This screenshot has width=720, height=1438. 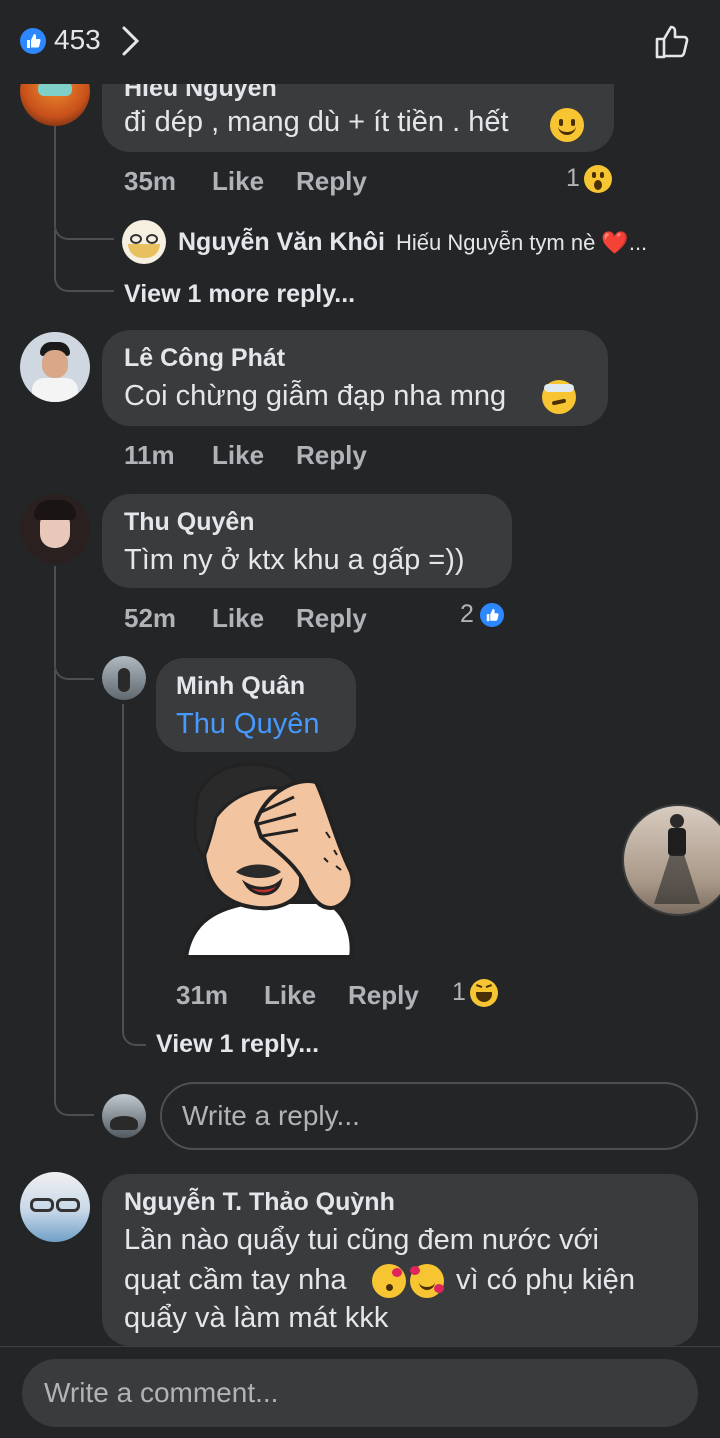 What do you see at coordinates (77, 40) in the screenshot?
I see `reaction-count: 453` at bounding box center [77, 40].